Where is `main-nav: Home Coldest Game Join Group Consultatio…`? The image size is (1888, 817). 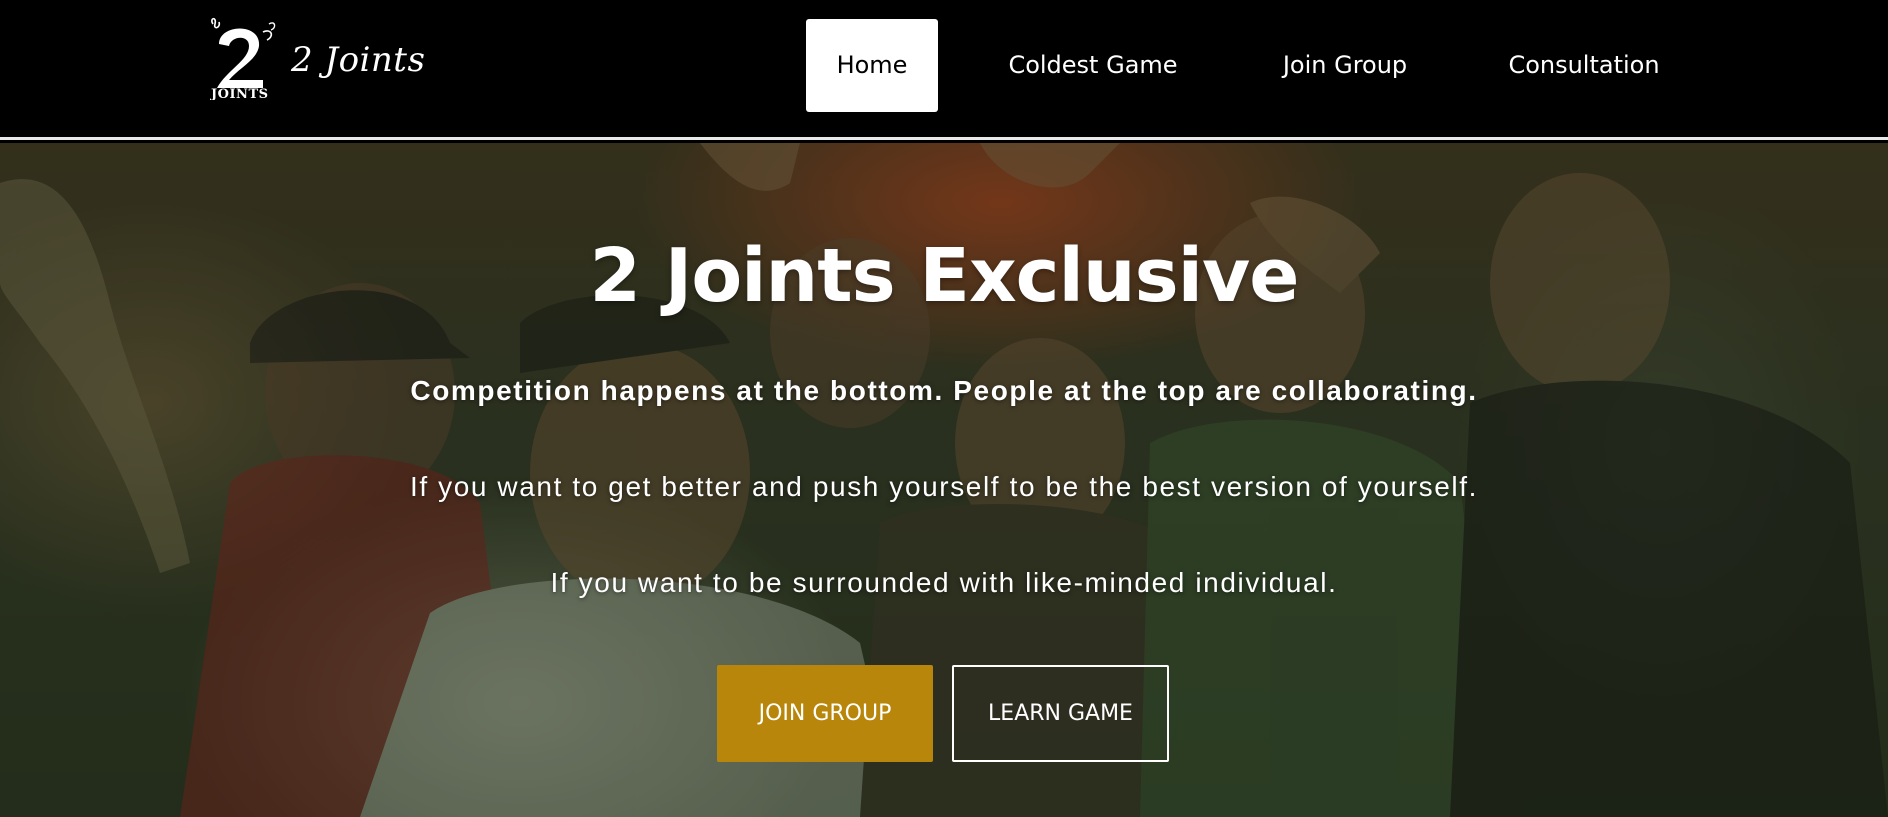
main-nav: Home Coldest Game Join Group Consultatio… is located at coordinates (944, 65).